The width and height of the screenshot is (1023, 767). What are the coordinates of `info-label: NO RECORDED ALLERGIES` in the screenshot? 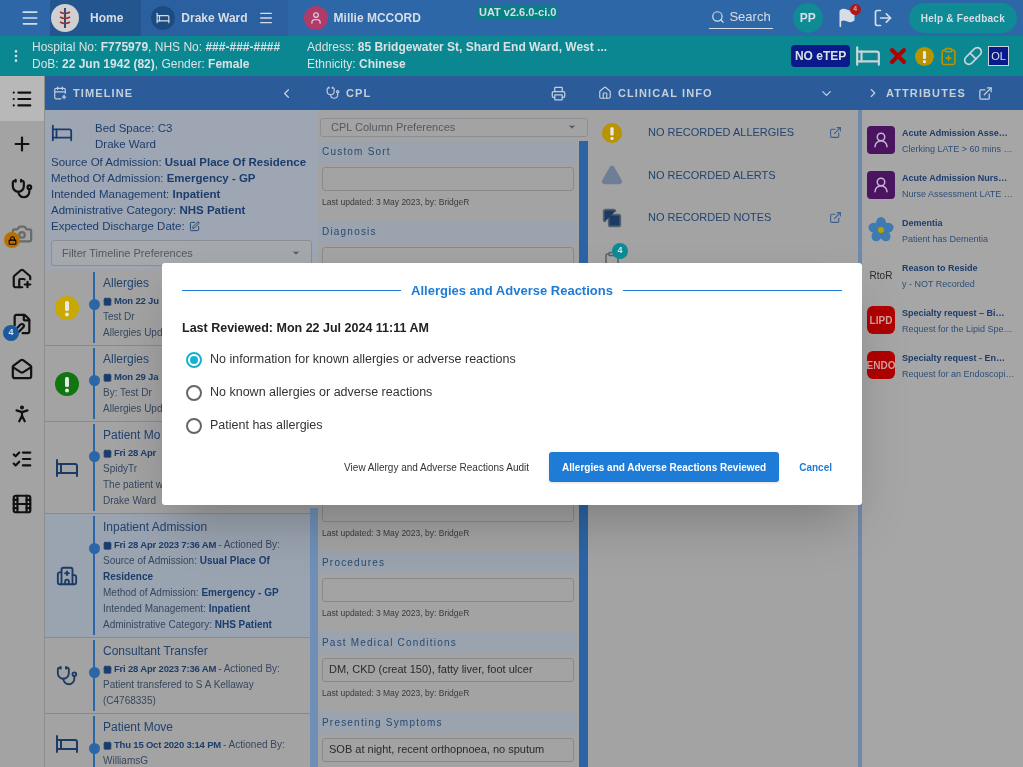 It's located at (721, 133).